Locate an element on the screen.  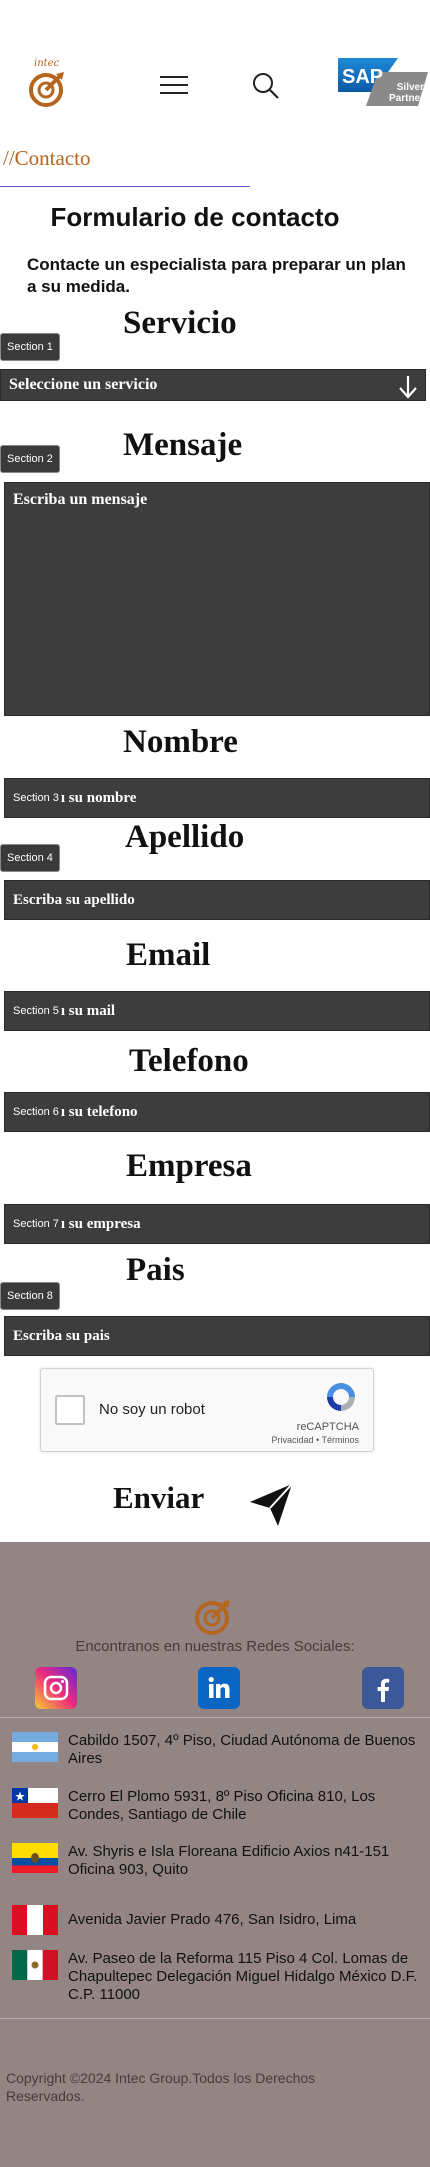
intec-logo: intec is located at coordinates (48, 83).